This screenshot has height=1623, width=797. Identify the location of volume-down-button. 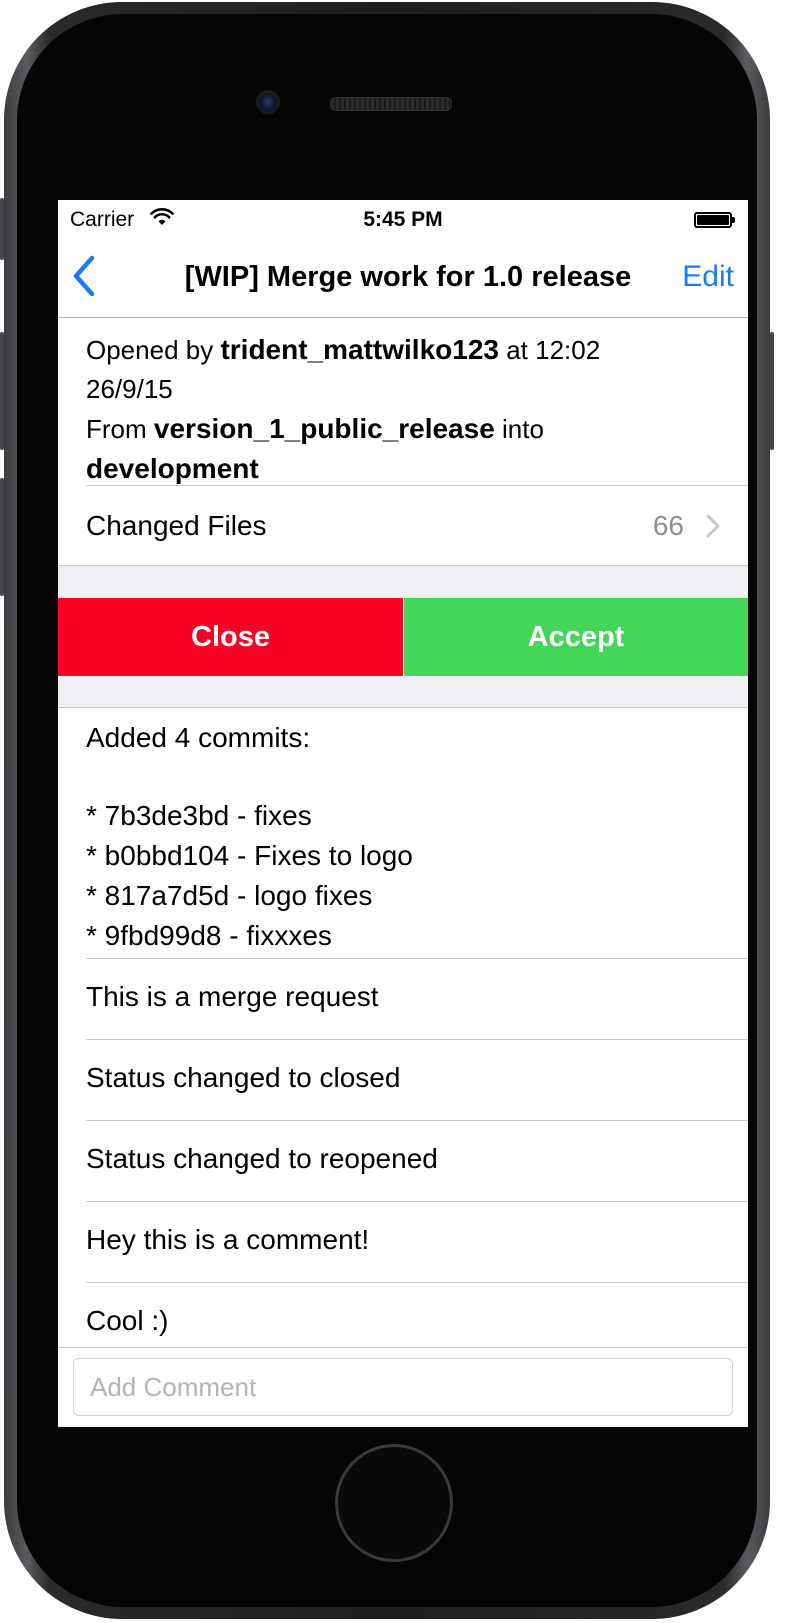
(2, 537).